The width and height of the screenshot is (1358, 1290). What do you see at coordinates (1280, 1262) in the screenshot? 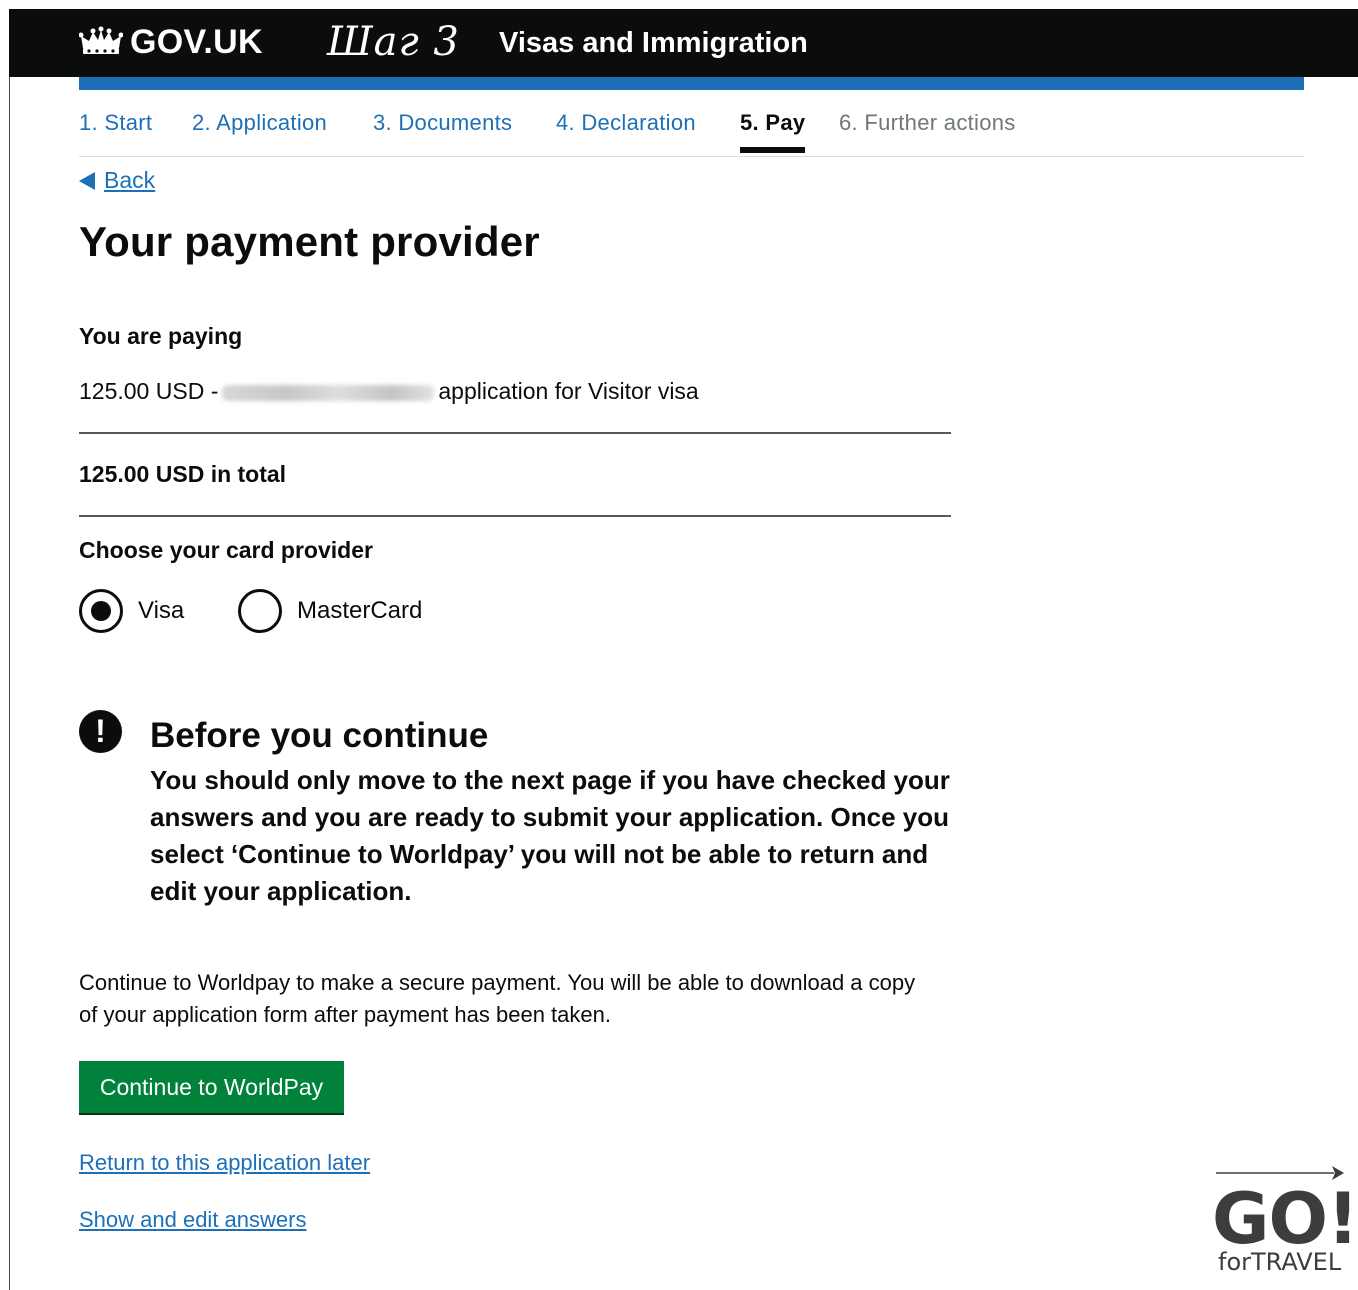
I see `watermark-fortravel: forTRAVEL` at bounding box center [1280, 1262].